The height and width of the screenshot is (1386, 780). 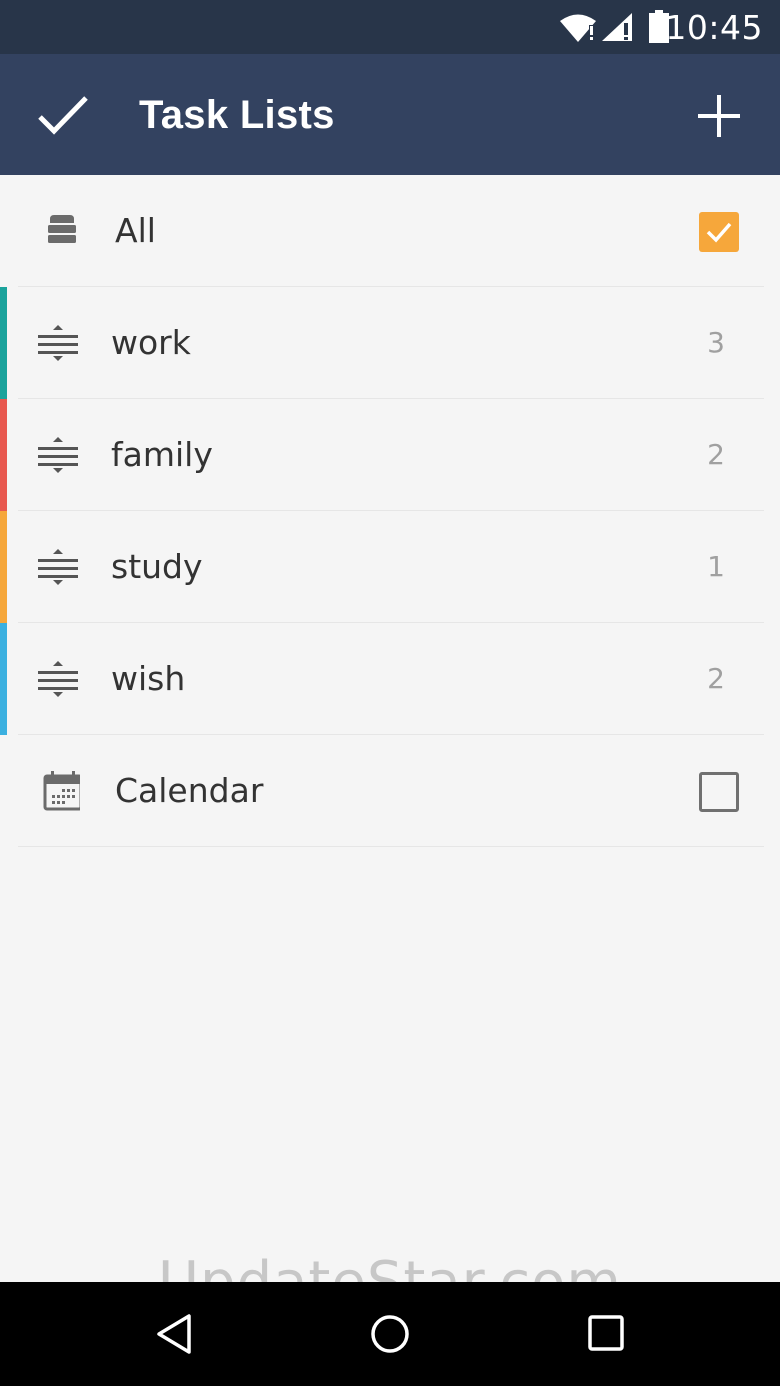 I want to click on list-item-family: family 2, so click(x=390, y=455).